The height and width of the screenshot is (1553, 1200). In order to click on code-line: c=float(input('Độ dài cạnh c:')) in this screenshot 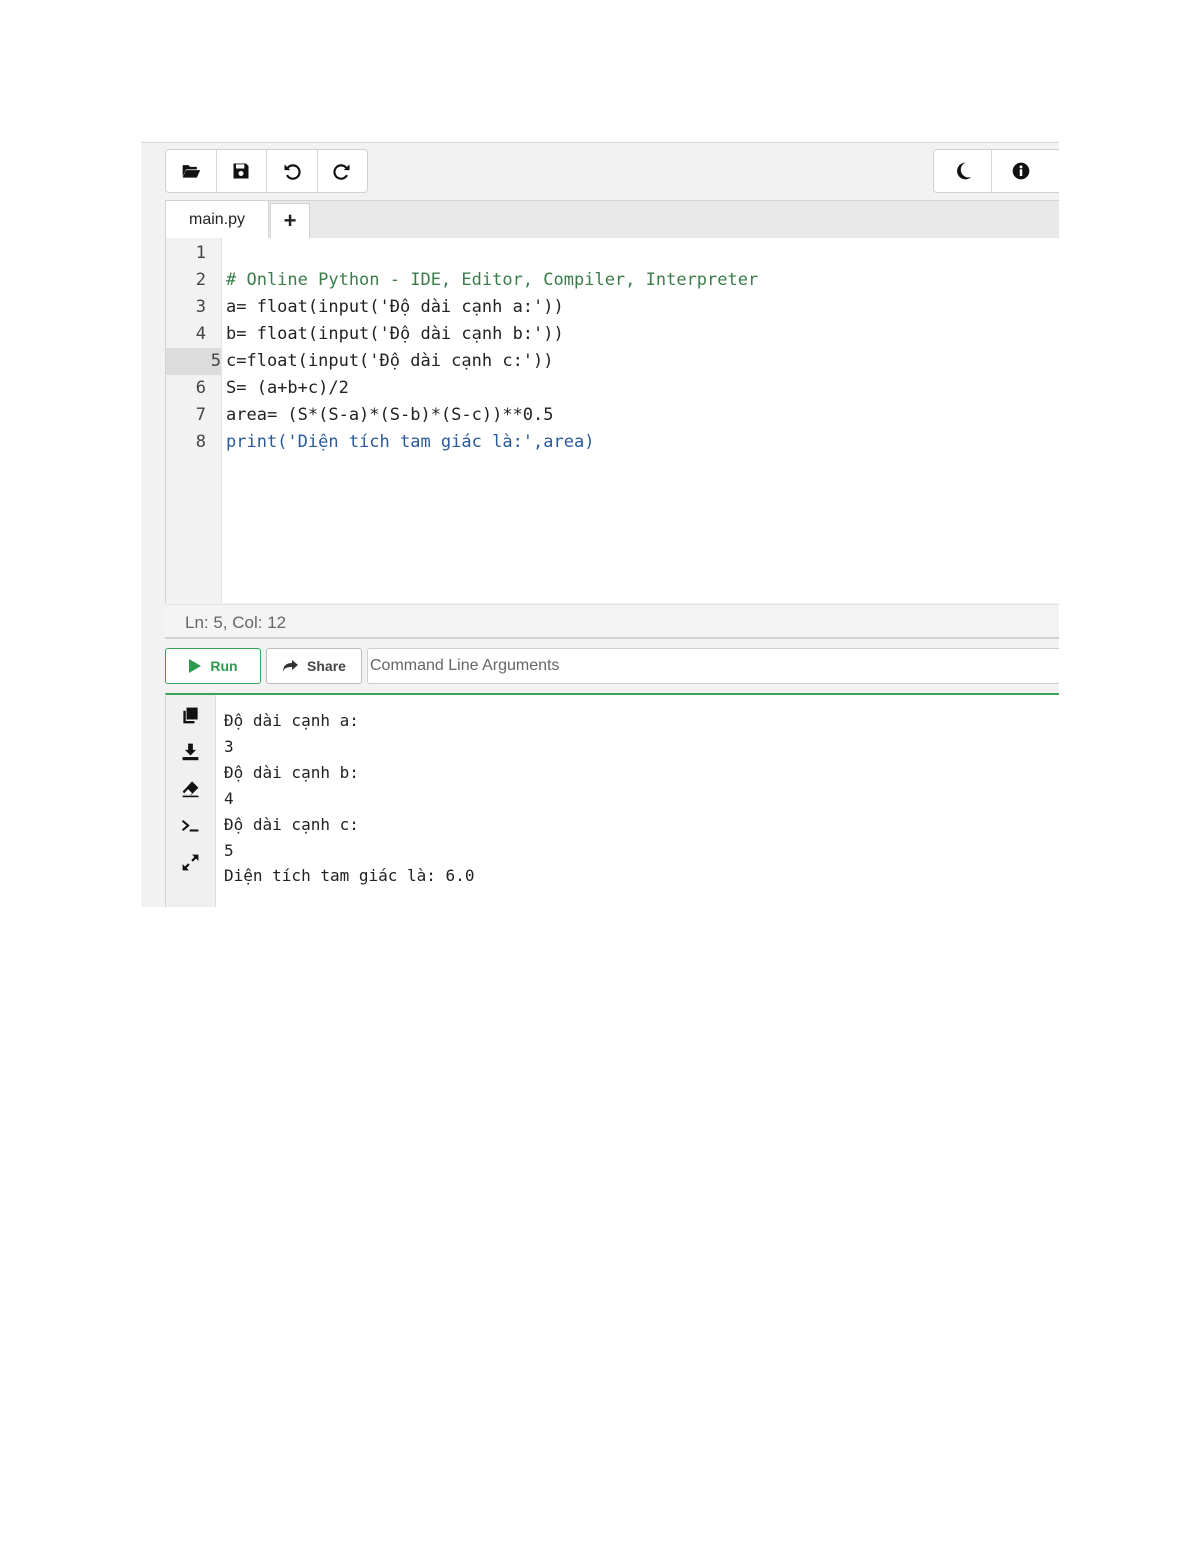, I will do `click(390, 361)`.